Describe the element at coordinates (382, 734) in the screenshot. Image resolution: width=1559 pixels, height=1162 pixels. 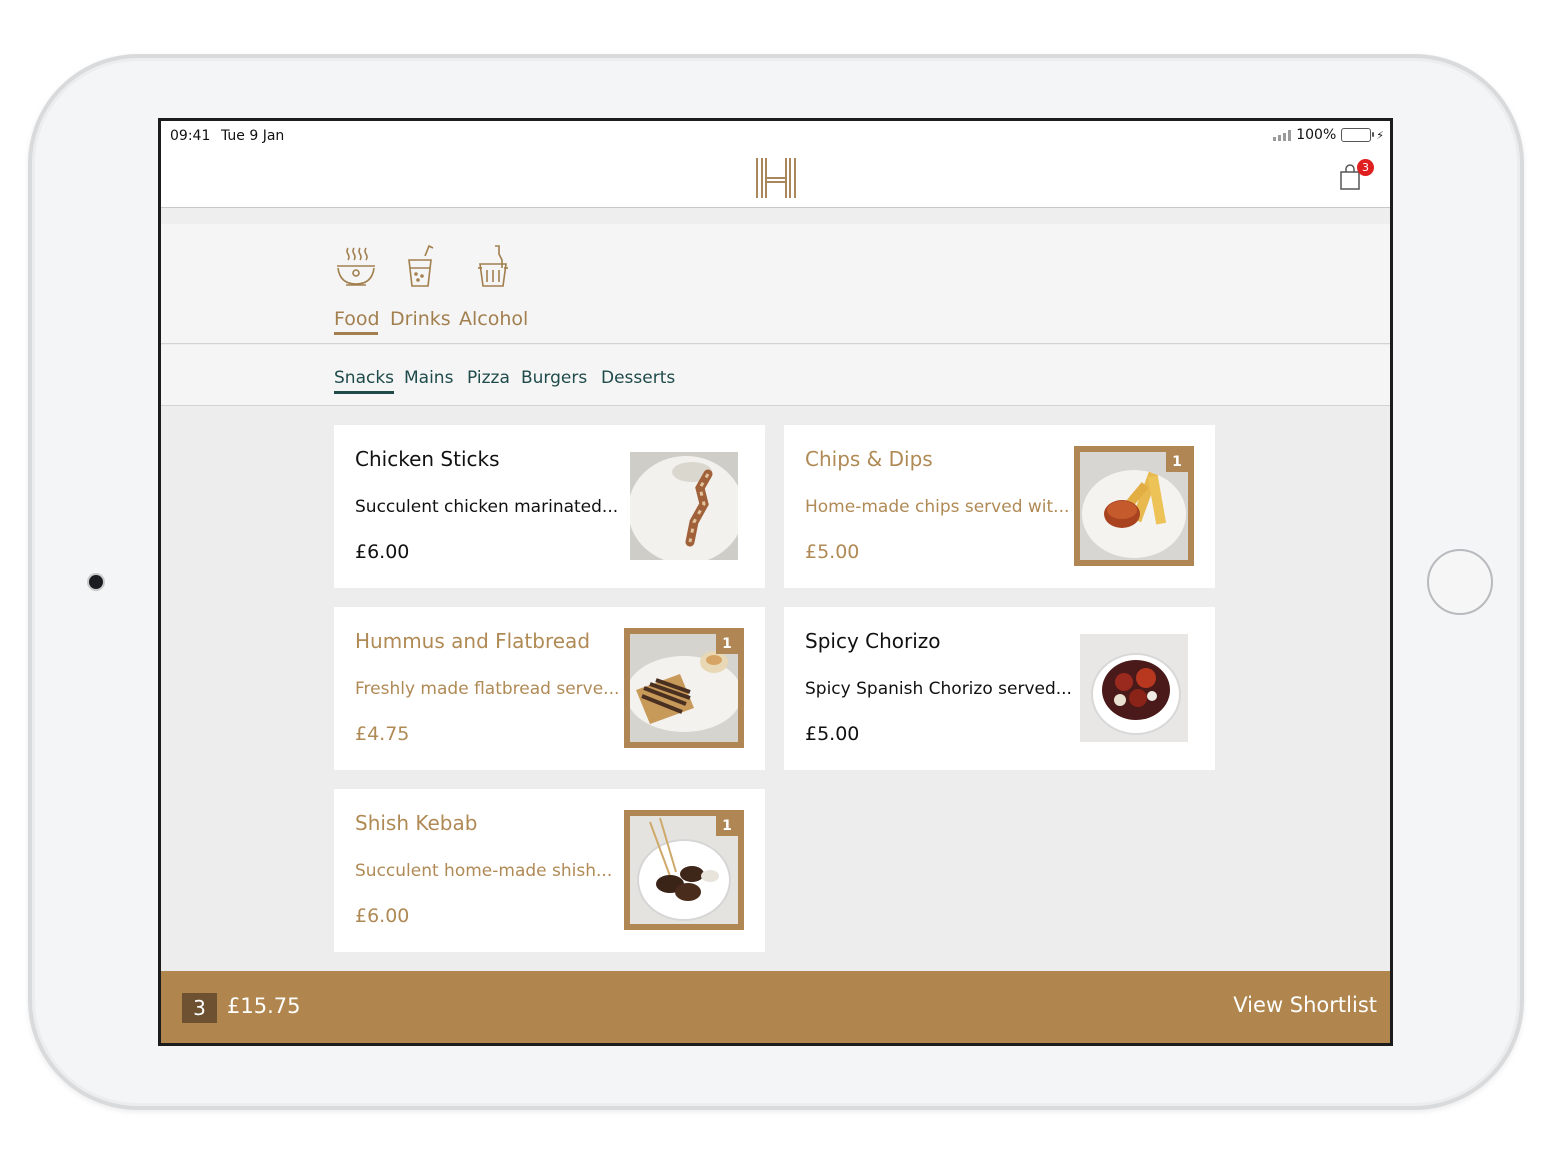
I see `item-price: £4.75` at that location.